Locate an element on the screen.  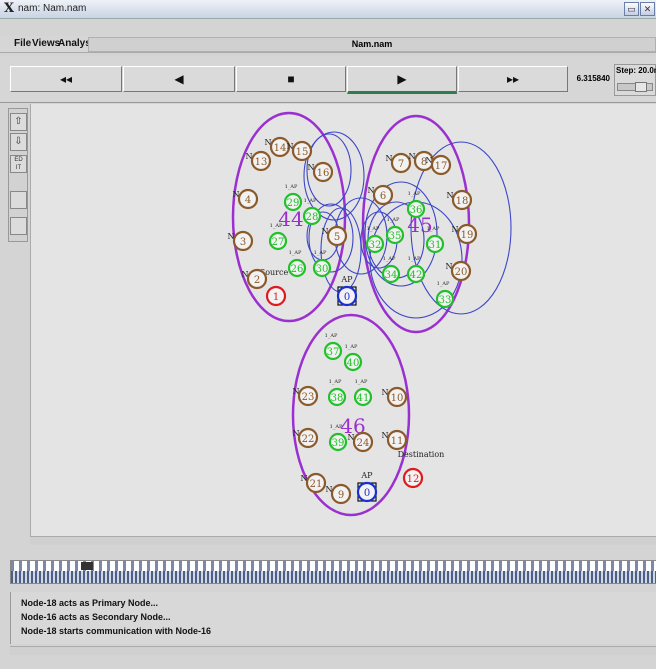
timeline is located at coordinates (333, 572).